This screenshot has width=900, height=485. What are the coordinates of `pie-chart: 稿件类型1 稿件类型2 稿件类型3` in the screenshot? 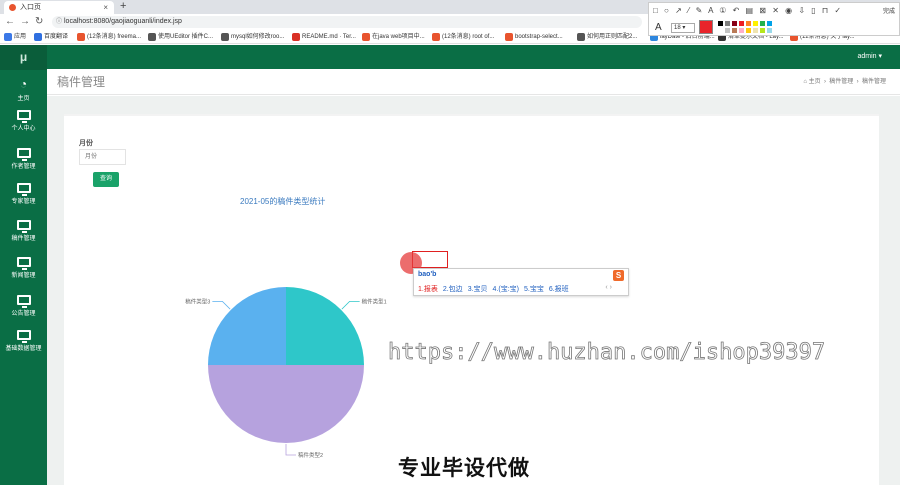 It's located at (286, 373).